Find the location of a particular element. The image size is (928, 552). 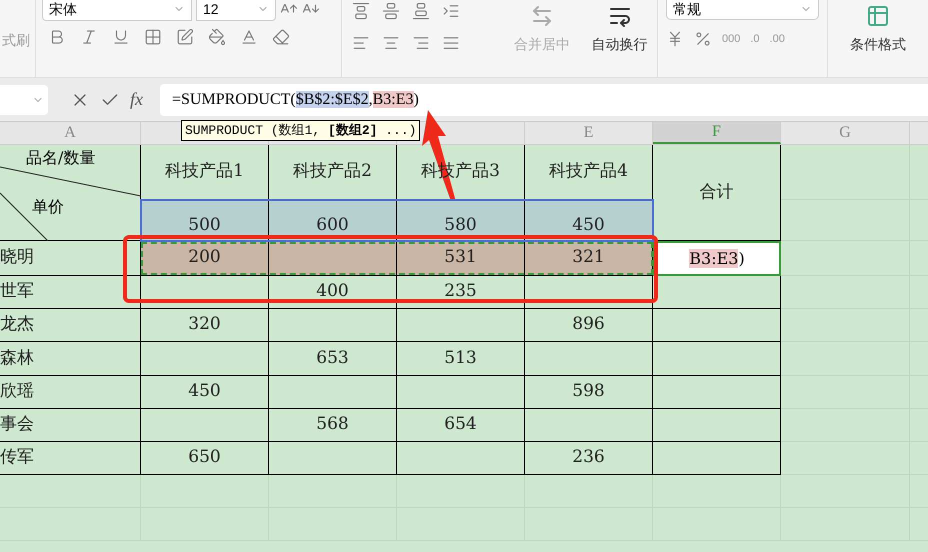

insert-function-button: fx is located at coordinates (136, 99).